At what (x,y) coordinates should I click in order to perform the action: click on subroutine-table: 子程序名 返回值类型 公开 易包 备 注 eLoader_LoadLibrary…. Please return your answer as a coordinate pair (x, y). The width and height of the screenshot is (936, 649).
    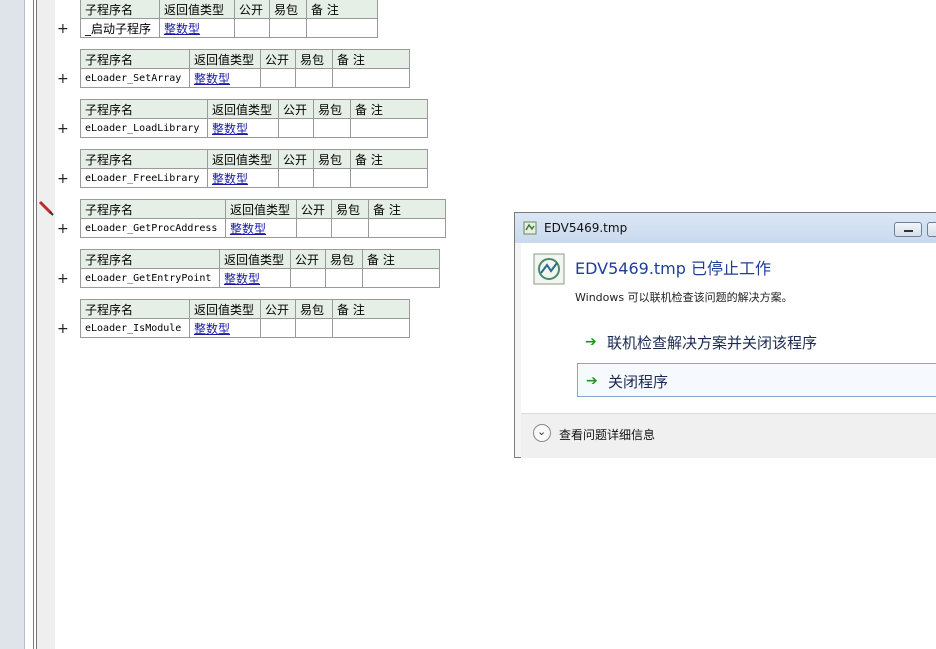
    Looking at the image, I should click on (254, 118).